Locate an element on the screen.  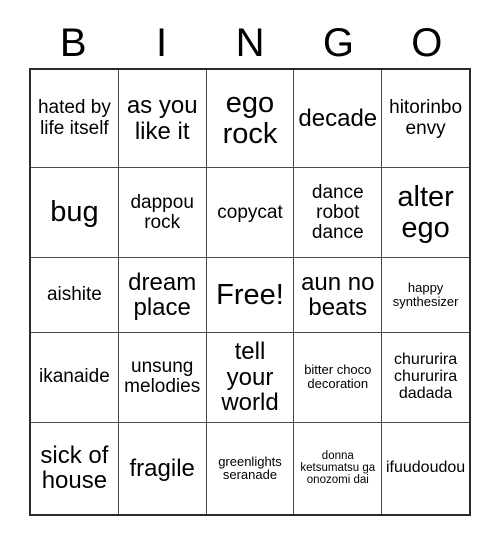
bingo-cell-label: sick of house is located at coordinates (74, 468).